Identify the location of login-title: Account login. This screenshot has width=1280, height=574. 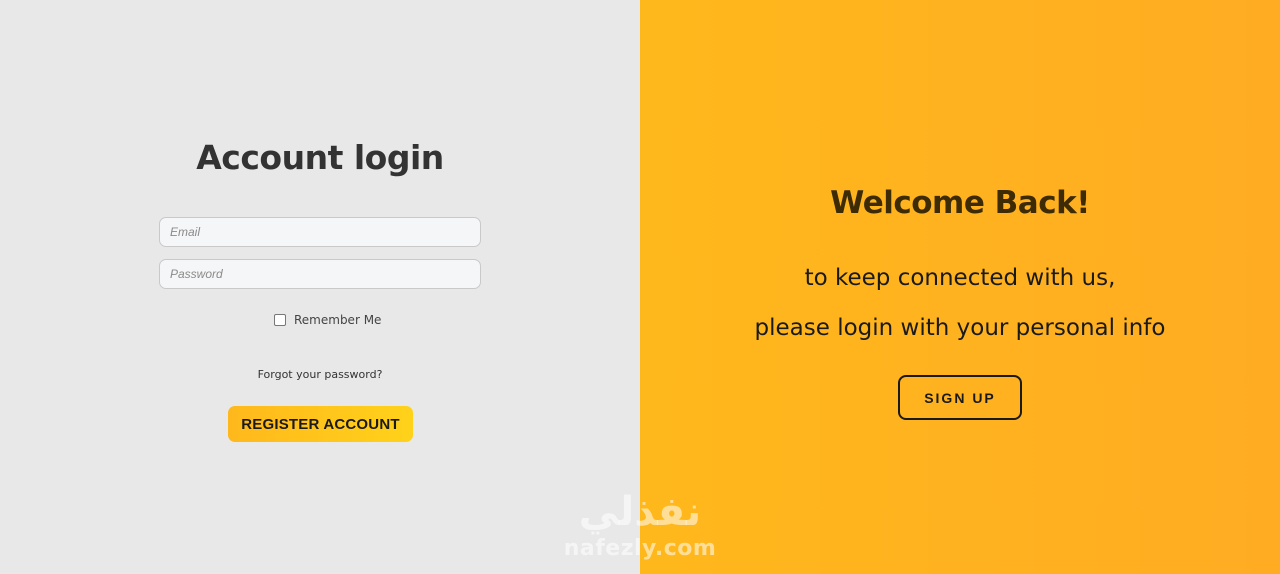
(320, 157).